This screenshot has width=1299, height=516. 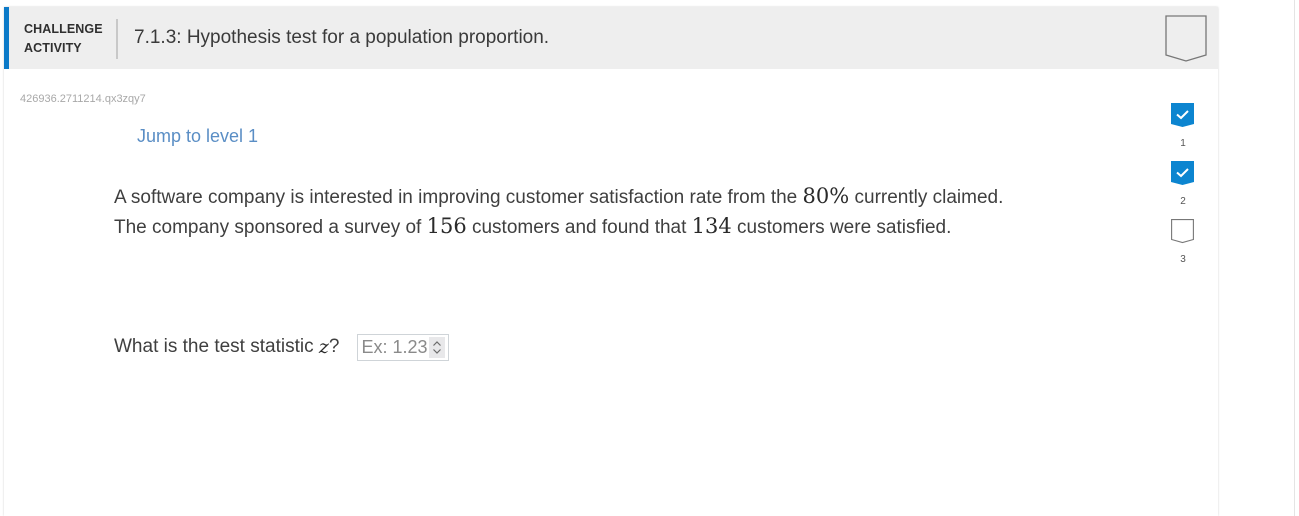 I want to click on level-2: 2, so click(x=1183, y=190).